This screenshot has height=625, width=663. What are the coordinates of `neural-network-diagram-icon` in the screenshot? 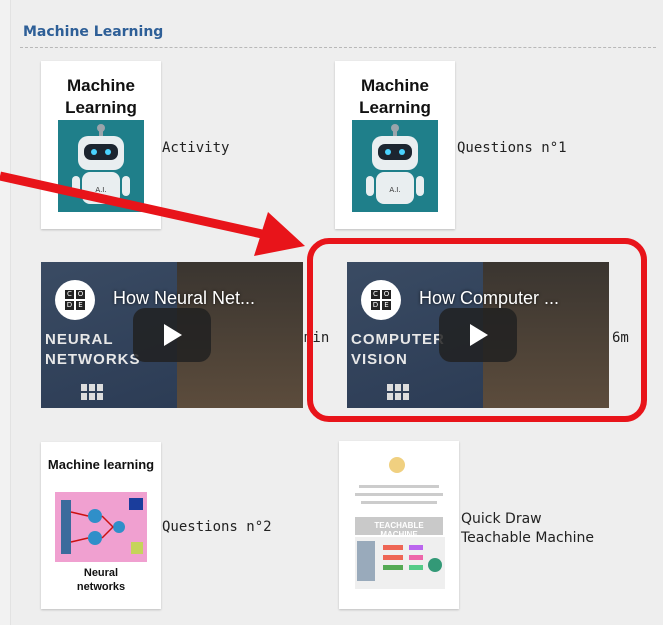 It's located at (101, 527).